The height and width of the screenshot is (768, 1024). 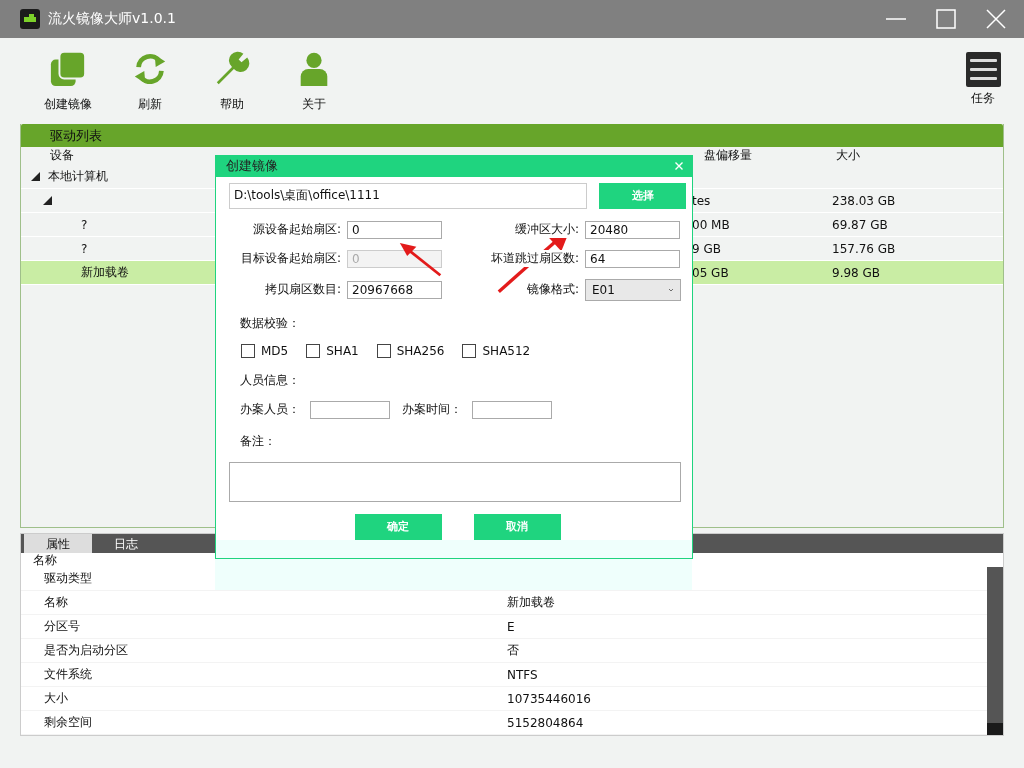 I want to click on device-name: 新加载卷, so click(x=105, y=272).